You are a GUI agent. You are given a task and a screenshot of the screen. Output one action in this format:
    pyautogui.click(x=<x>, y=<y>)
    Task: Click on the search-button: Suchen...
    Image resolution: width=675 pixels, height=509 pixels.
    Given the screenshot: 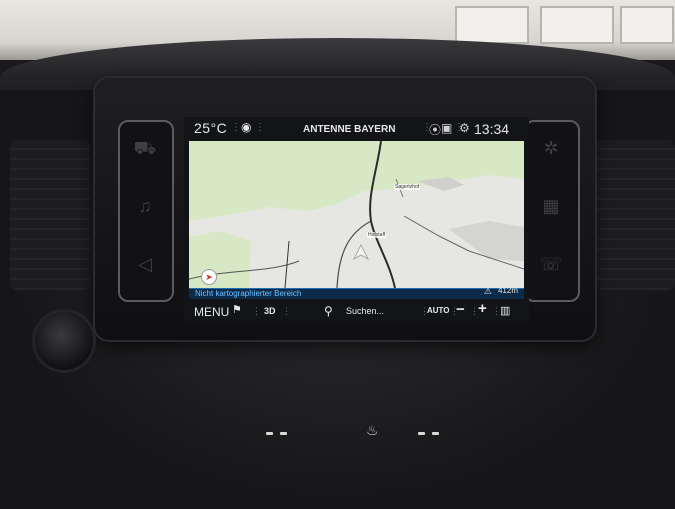 What is the action you would take?
    pyautogui.click(x=365, y=311)
    